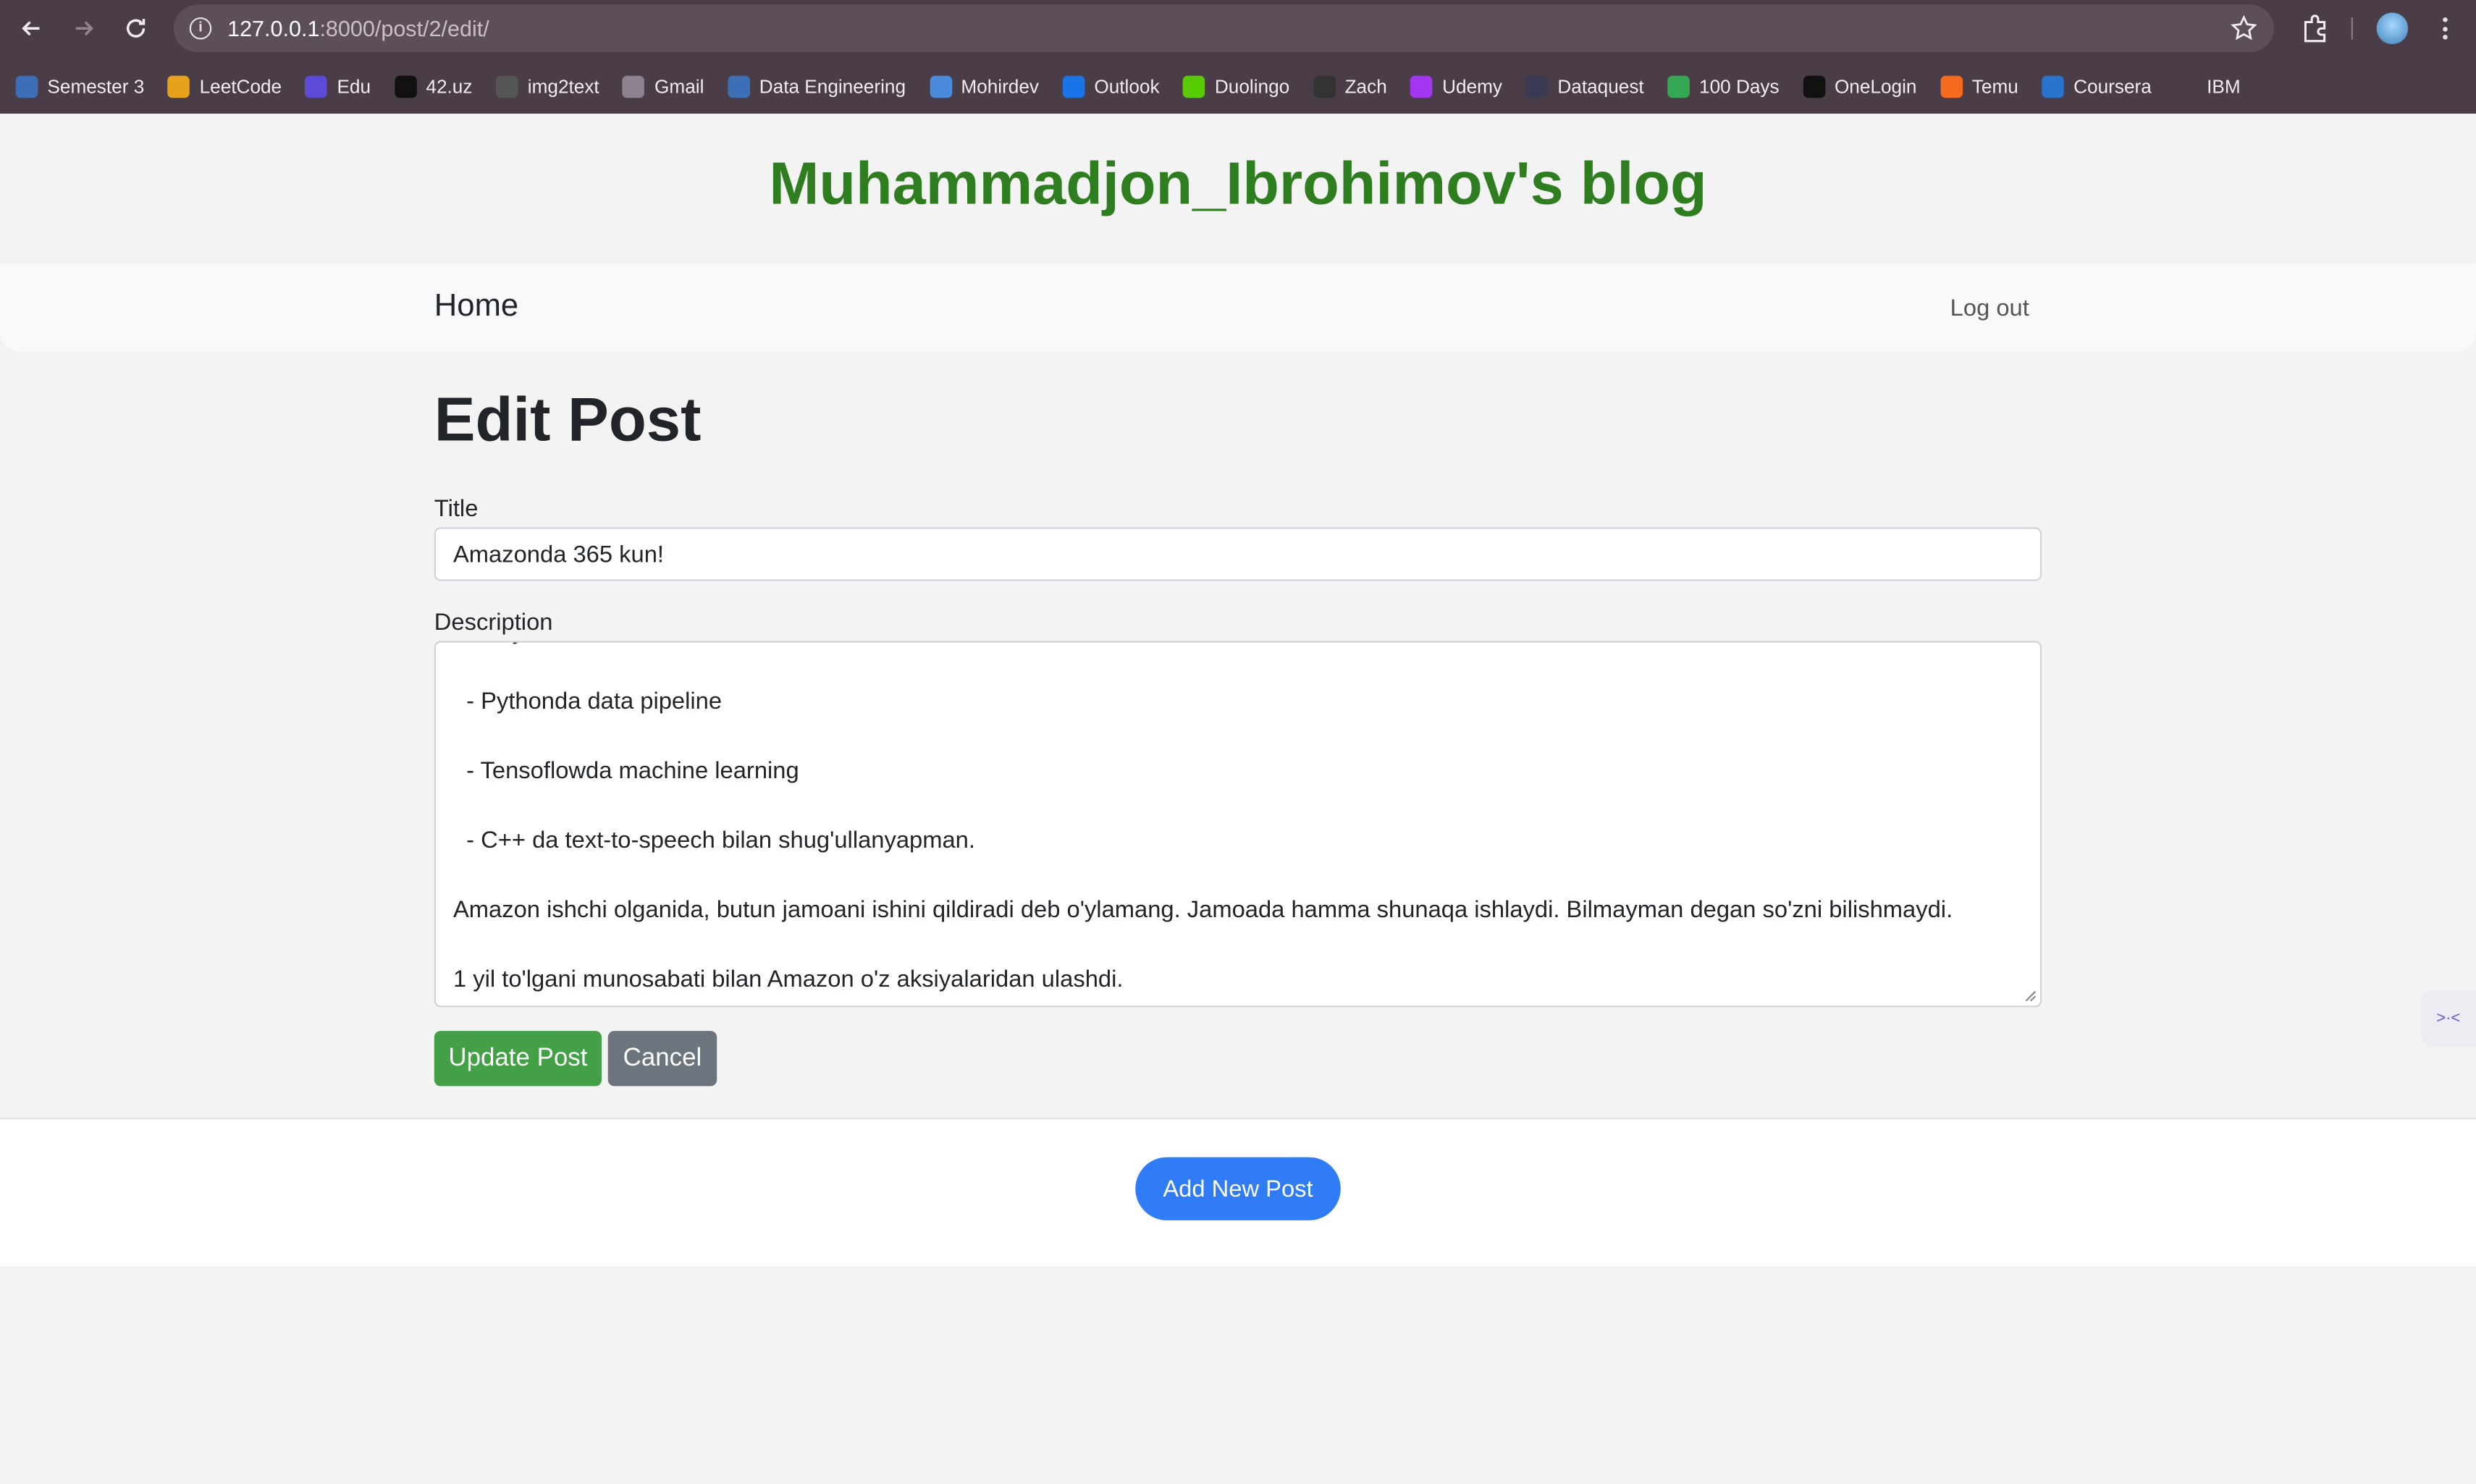  What do you see at coordinates (2444, 28) in the screenshot?
I see `browser-menu-icon` at bounding box center [2444, 28].